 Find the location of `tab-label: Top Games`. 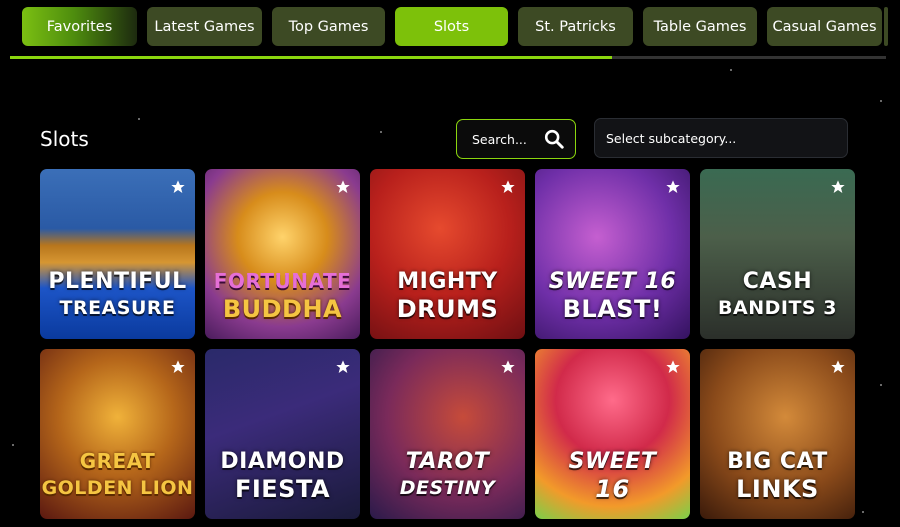

tab-label: Top Games is located at coordinates (328, 26).